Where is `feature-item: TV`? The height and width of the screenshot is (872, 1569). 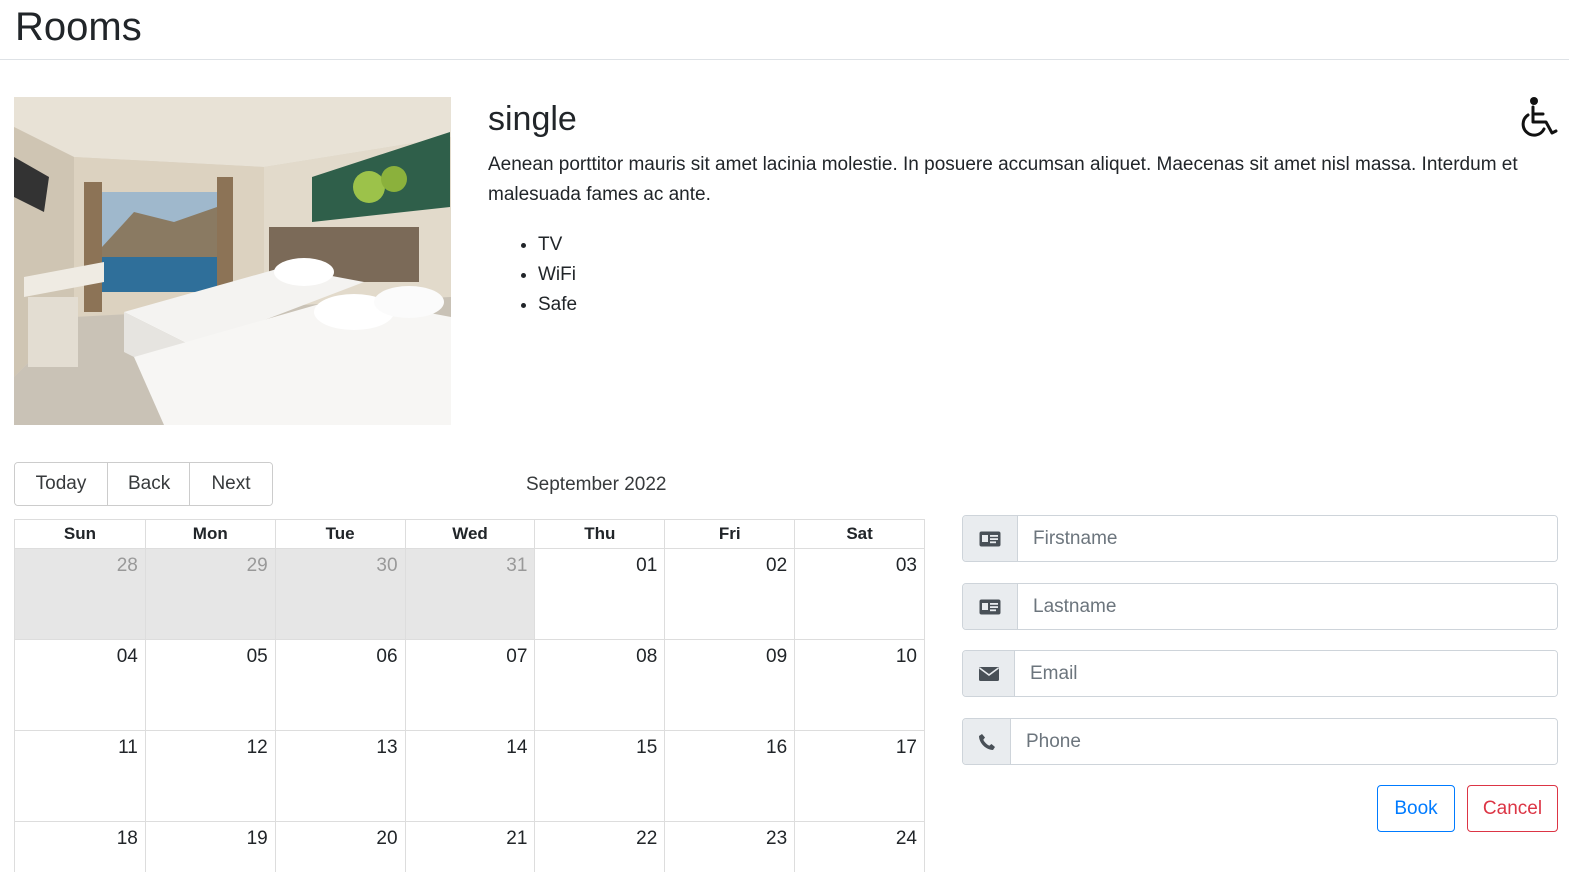
feature-item: TV is located at coordinates (557, 245).